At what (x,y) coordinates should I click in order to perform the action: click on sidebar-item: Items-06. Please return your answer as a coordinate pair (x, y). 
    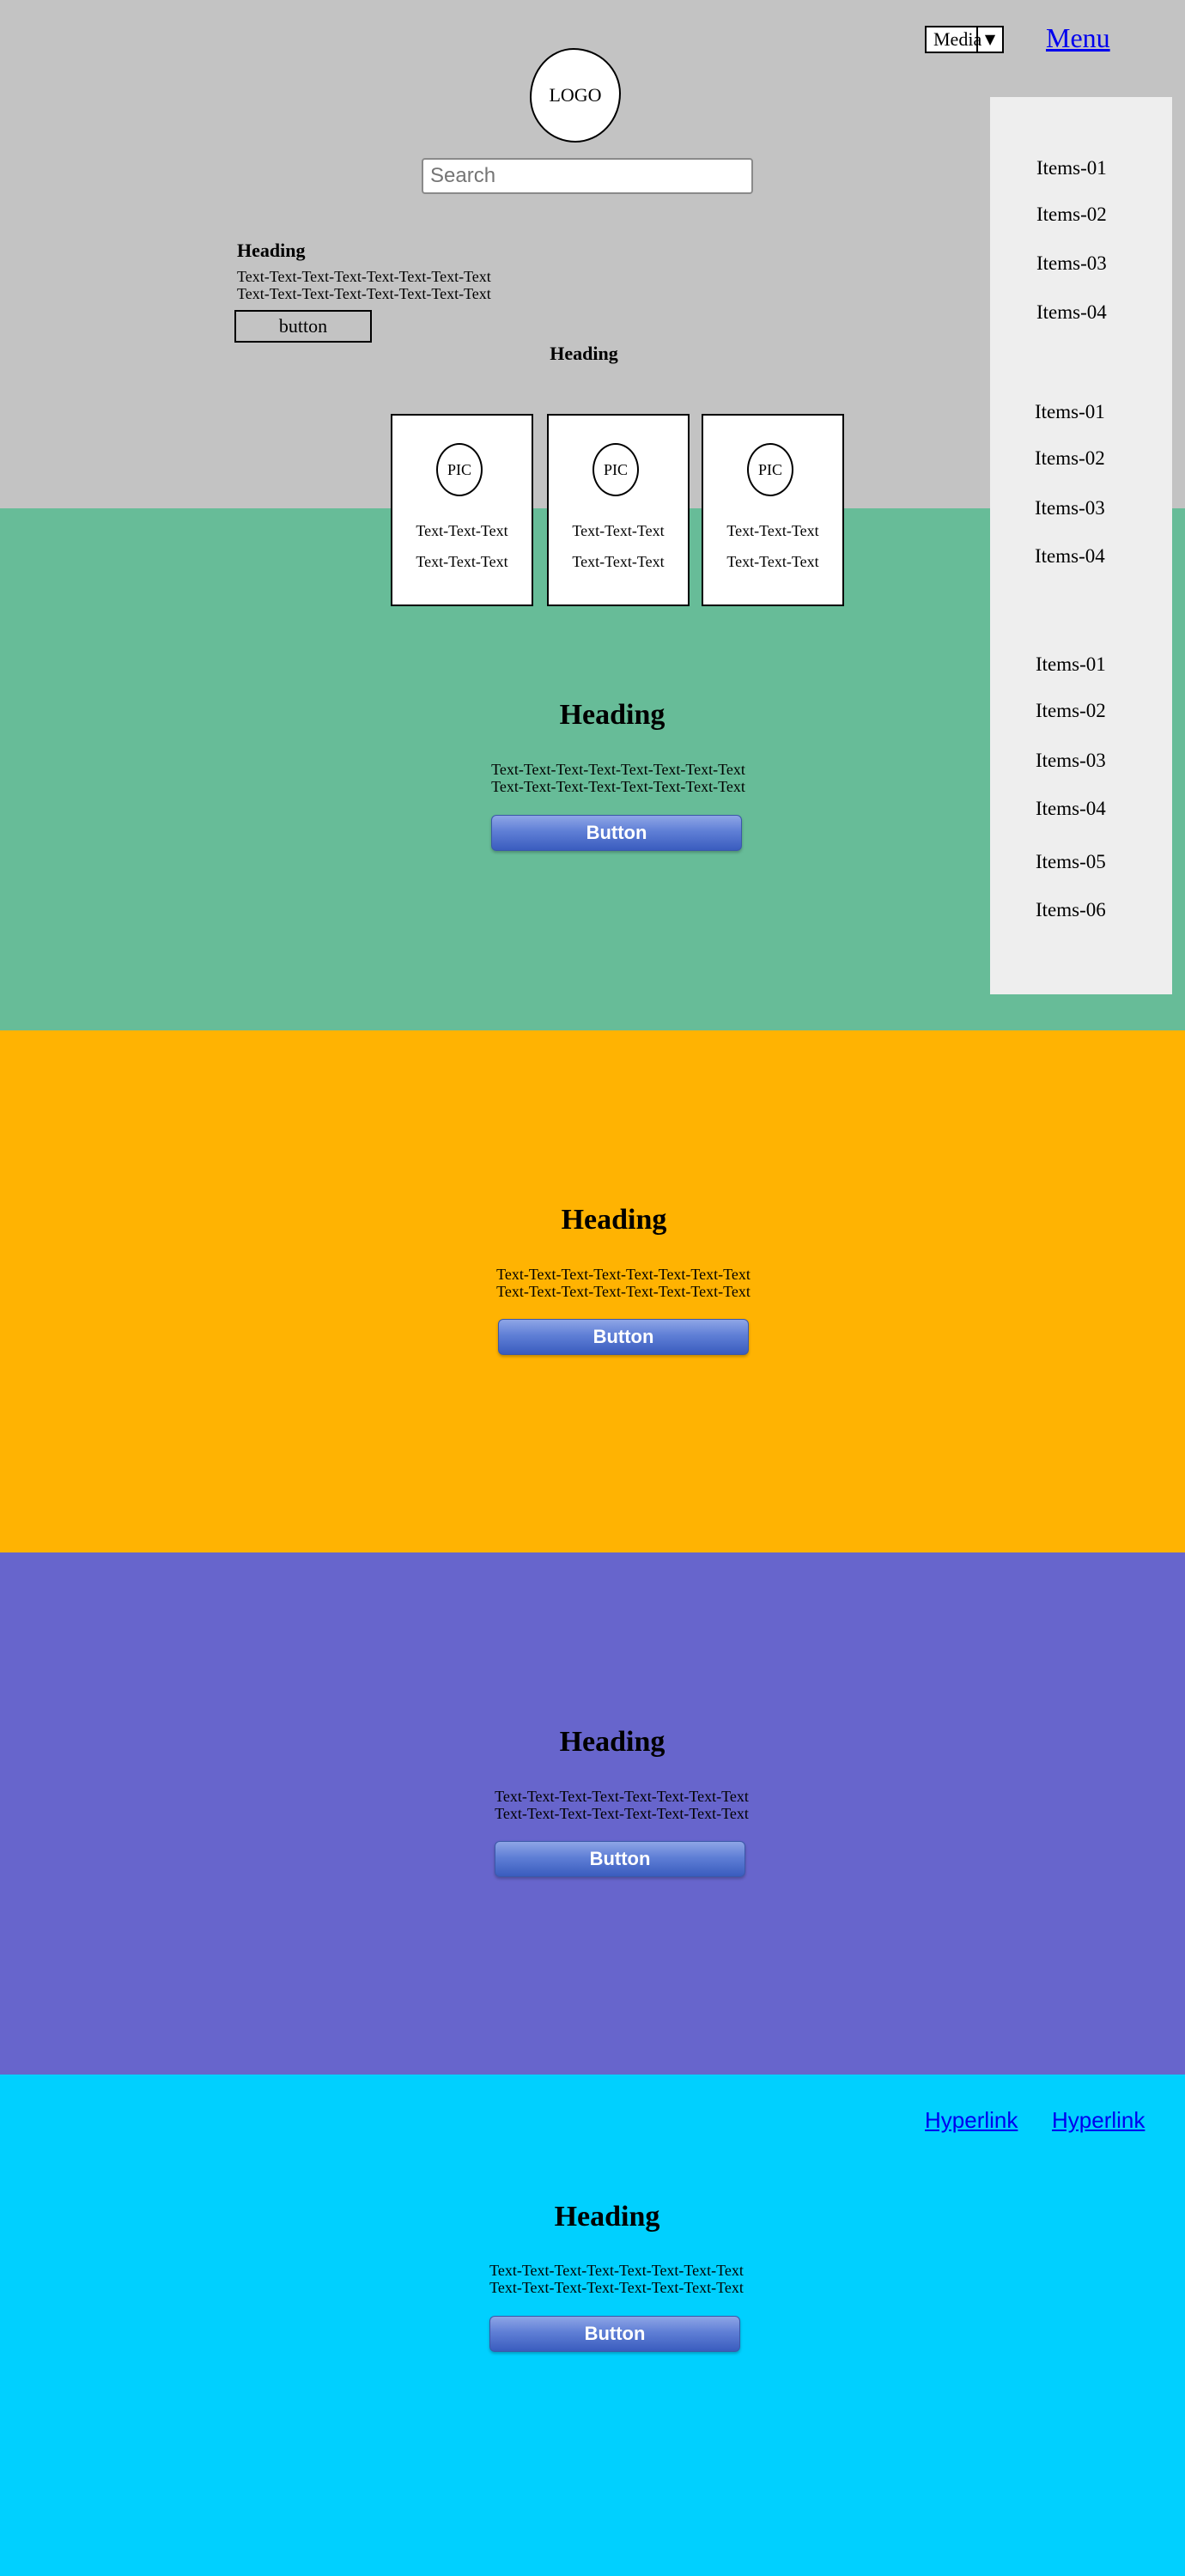
    Looking at the image, I should click on (1071, 910).